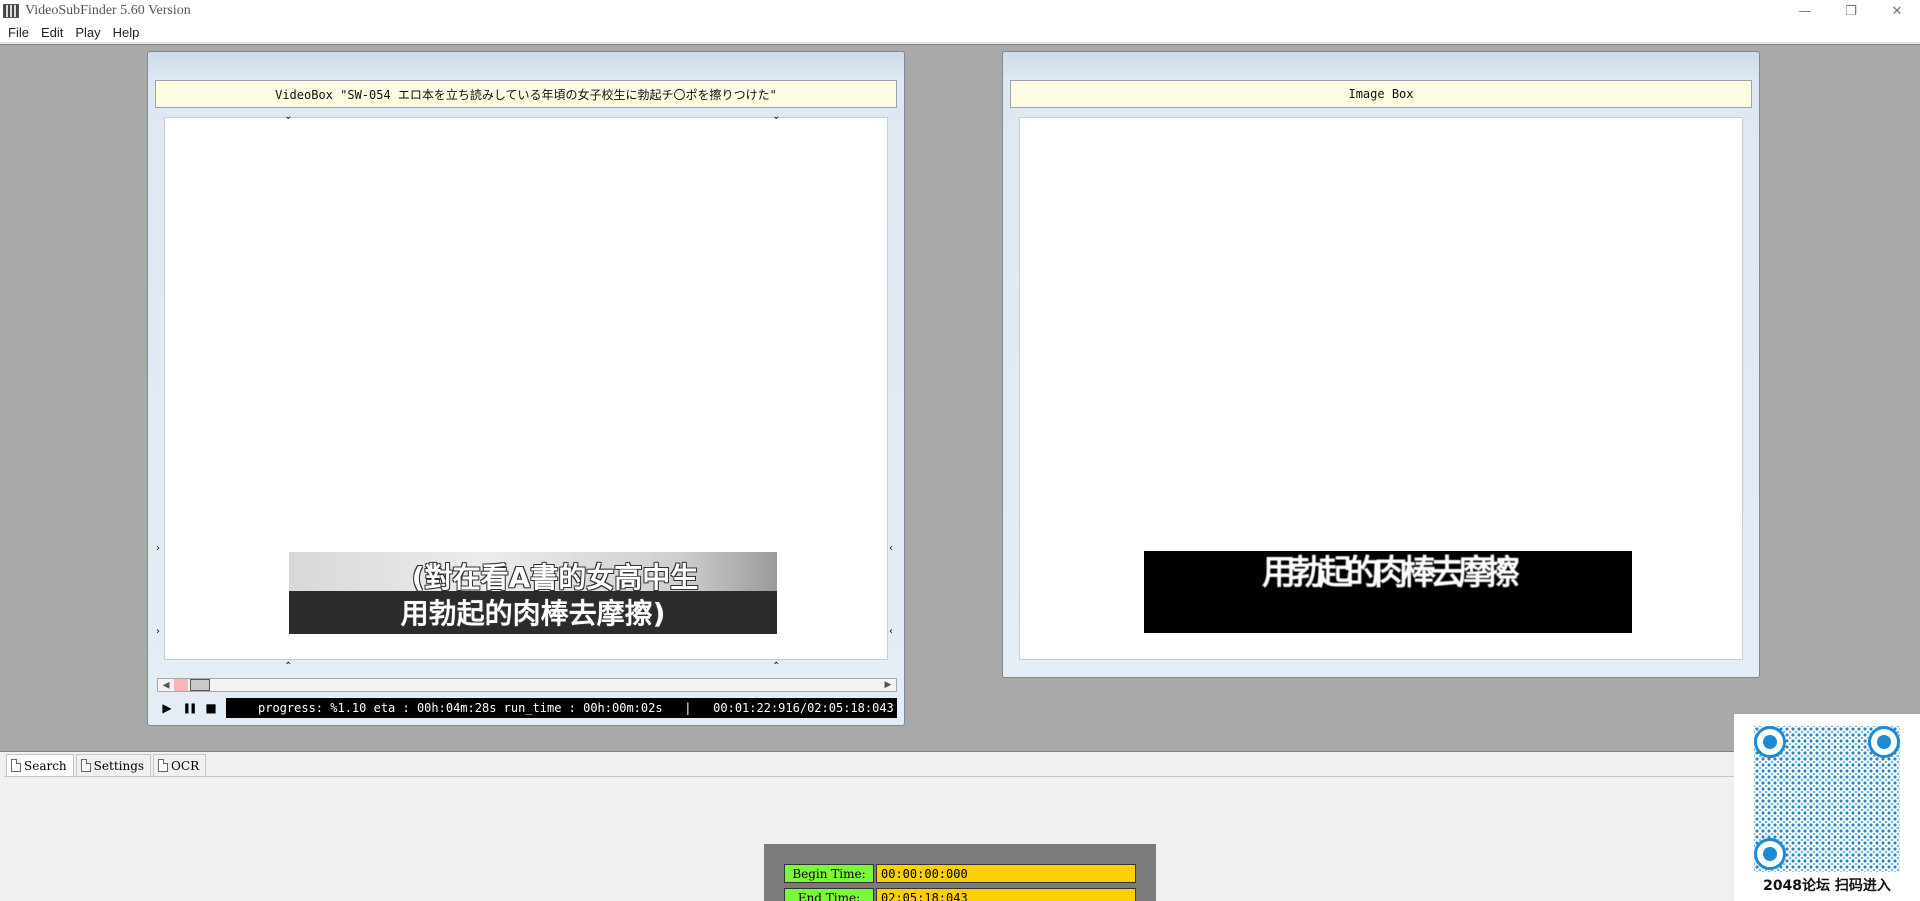  Describe the element at coordinates (533, 613) in the screenshot. I see `subtitle-line-2: 用勃起的肉棒去摩擦)` at that location.